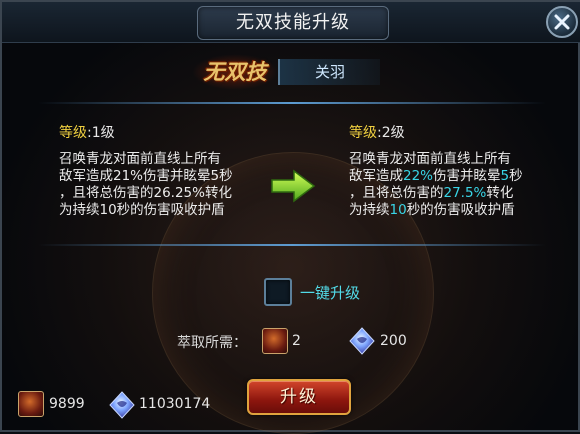  I want to click on current-desc-line: 为持续10秒的伤害吸收护盾, so click(142, 210).